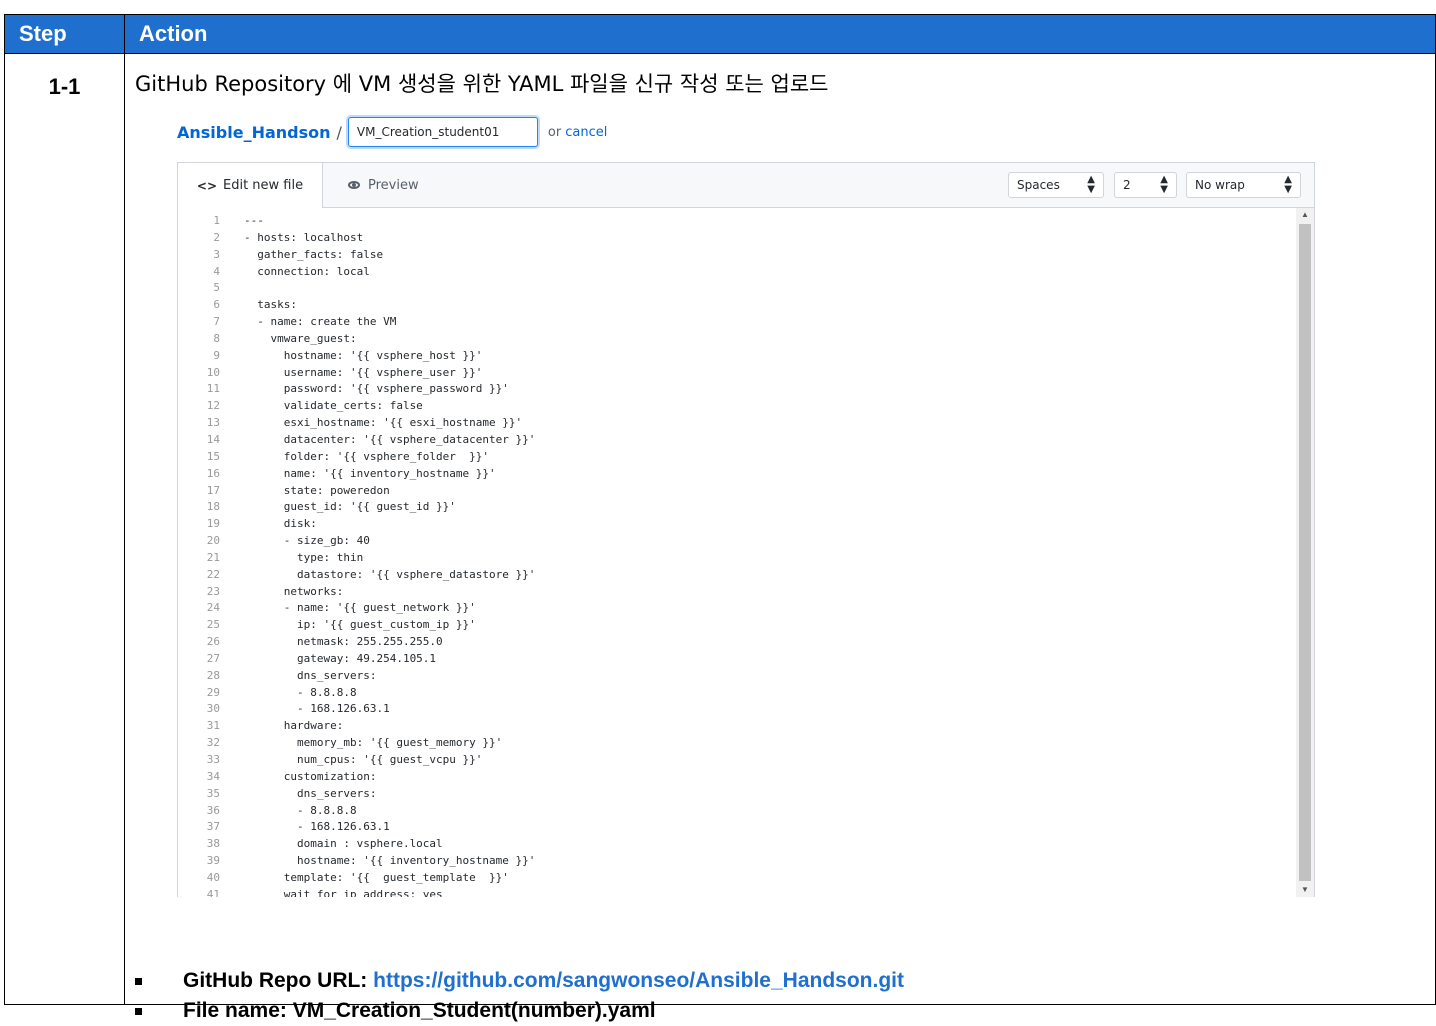  What do you see at coordinates (213, 892) in the screenshot?
I see `line-number: 41` at bounding box center [213, 892].